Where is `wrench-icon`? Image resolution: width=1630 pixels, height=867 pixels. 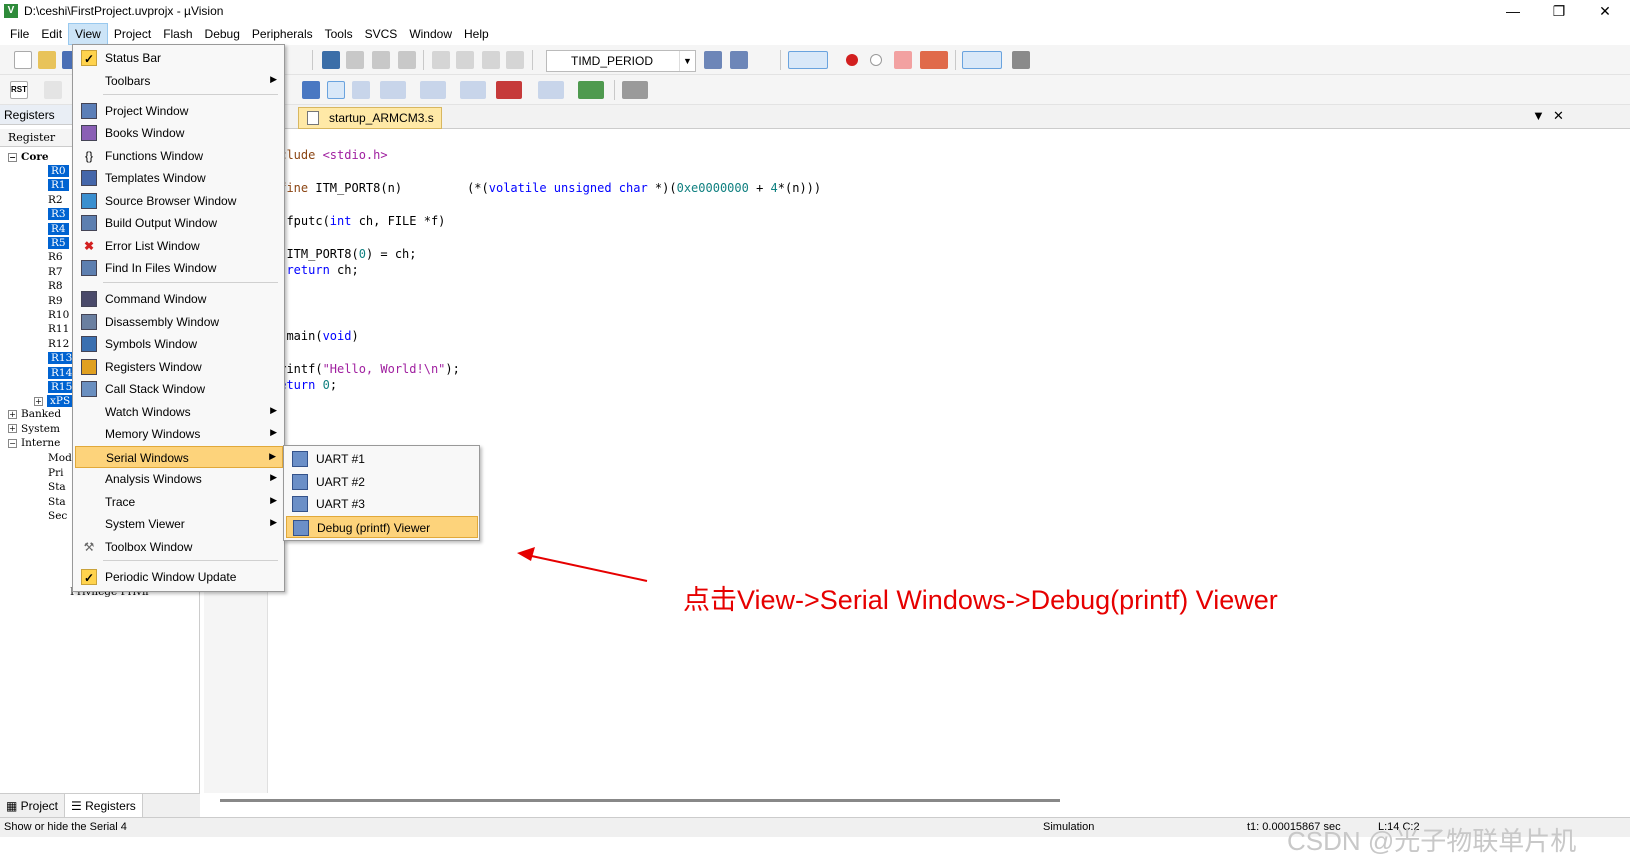 wrench-icon is located at coordinates (1021, 60).